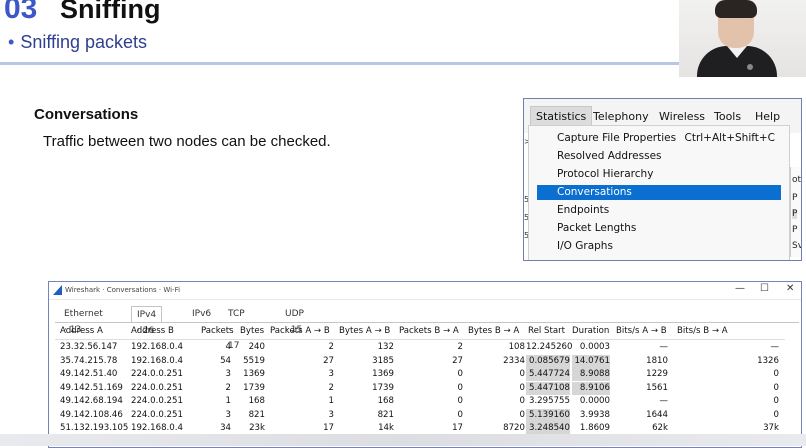 This screenshot has height=448, width=806. What do you see at coordinates (727, 116) in the screenshot?
I see `menu-tools: Tools` at bounding box center [727, 116].